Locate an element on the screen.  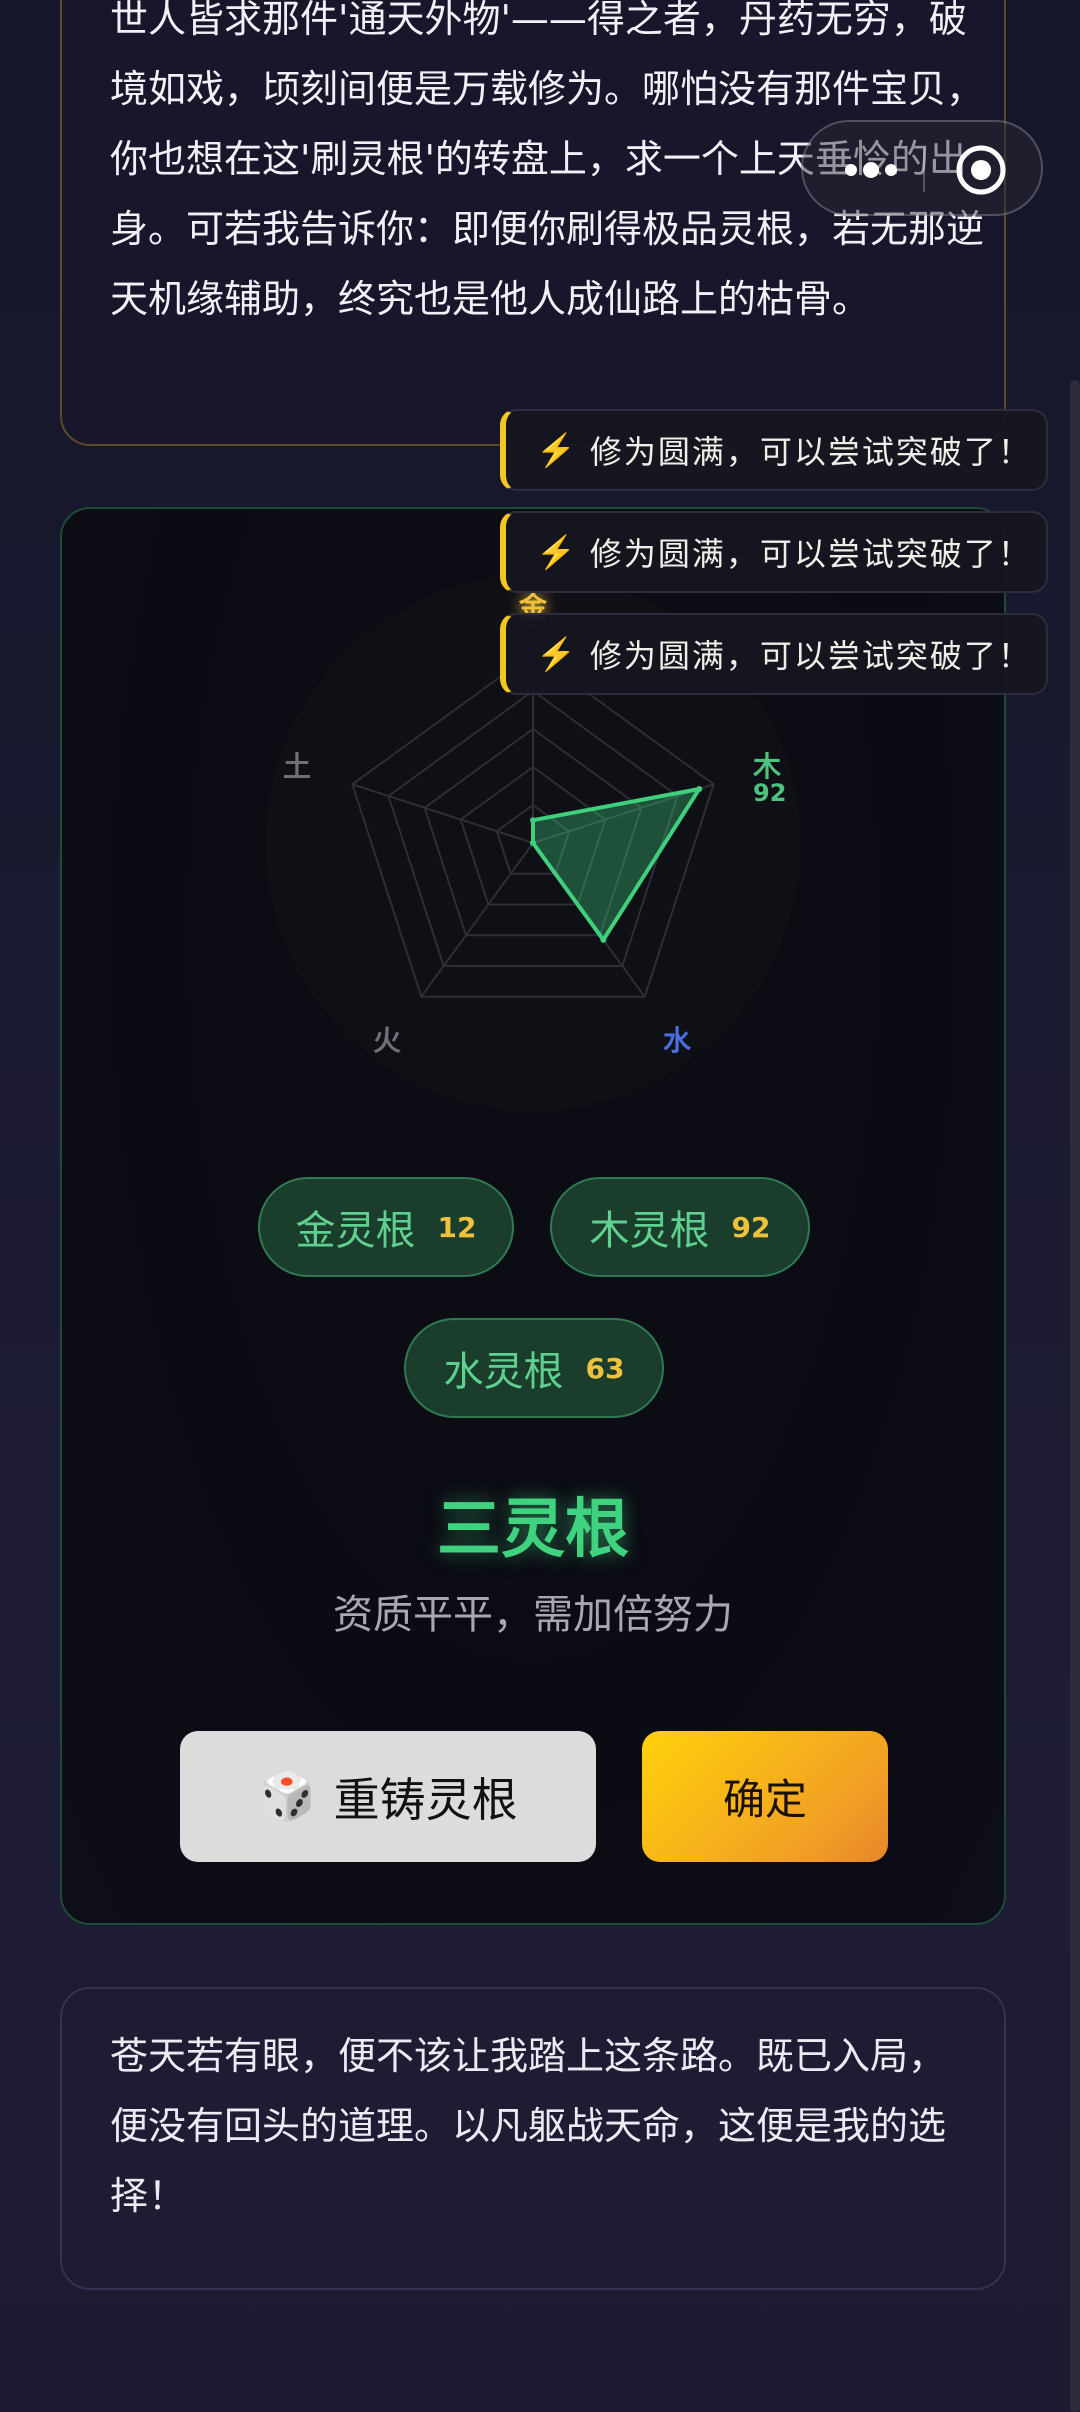
target-close-icon is located at coordinates (981, 170).